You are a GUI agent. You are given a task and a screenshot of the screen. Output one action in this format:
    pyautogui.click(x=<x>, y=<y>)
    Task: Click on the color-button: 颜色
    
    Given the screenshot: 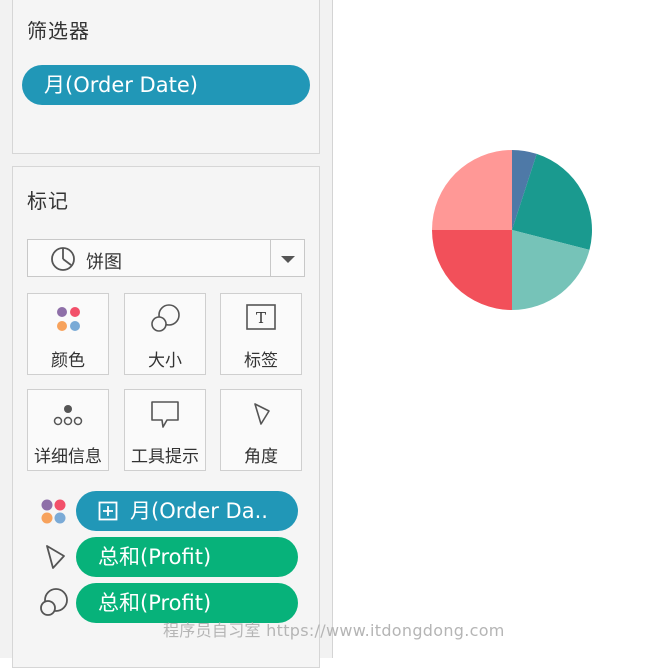 What is the action you would take?
    pyautogui.click(x=68, y=334)
    